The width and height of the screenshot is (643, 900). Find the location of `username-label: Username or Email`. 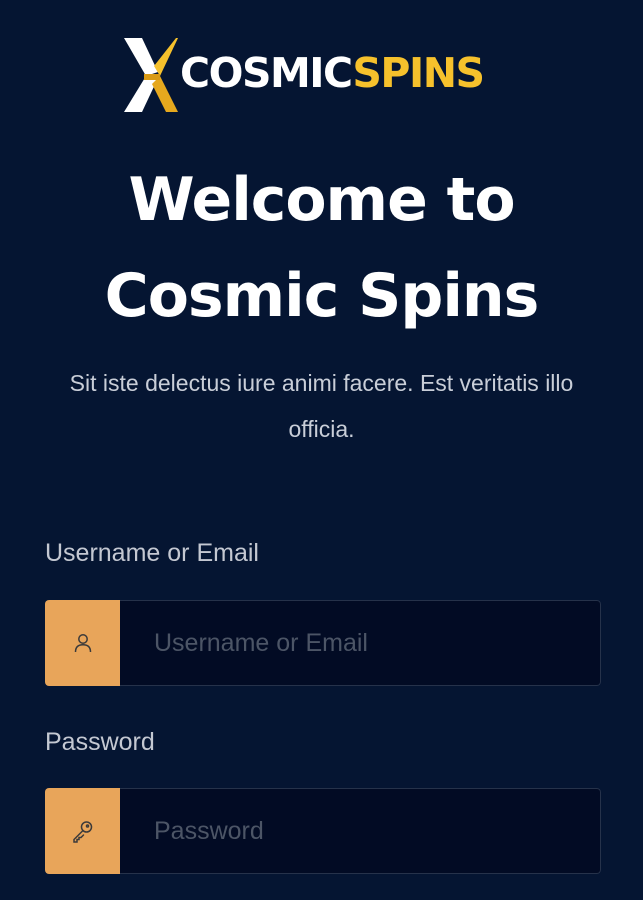

username-label: Username or Email is located at coordinates (152, 553).